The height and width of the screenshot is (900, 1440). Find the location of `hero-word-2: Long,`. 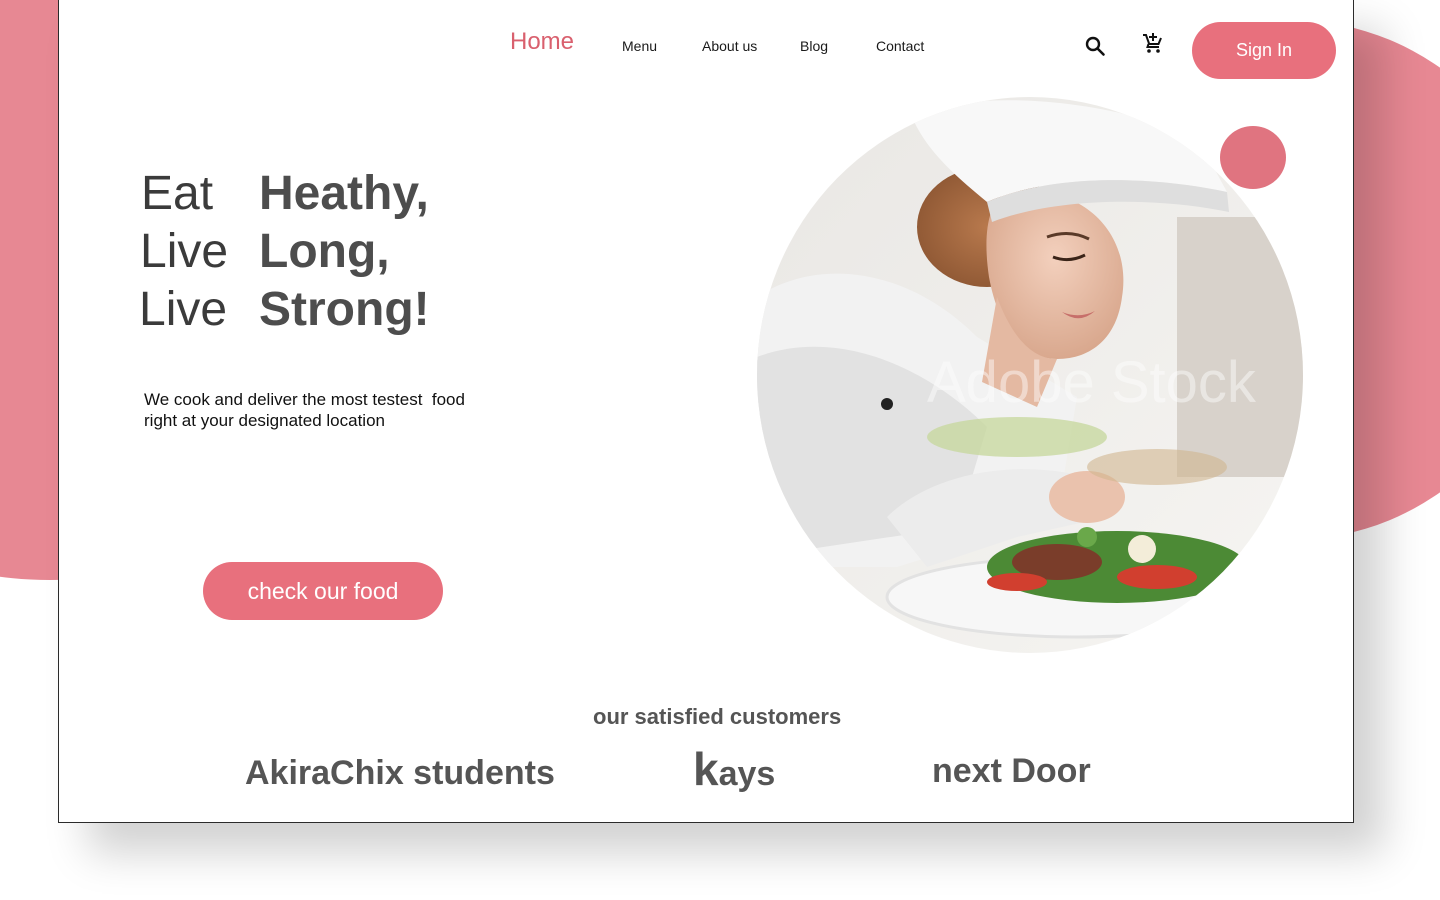

hero-word-2: Long, is located at coordinates (324, 251).